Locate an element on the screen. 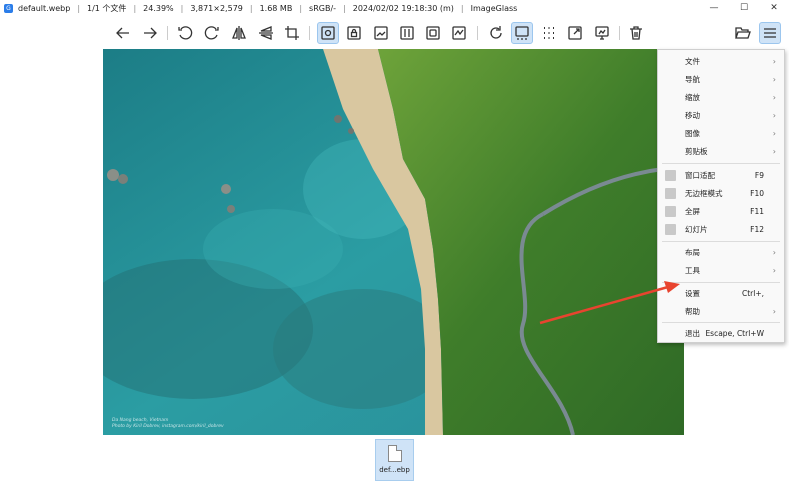  thumbnail-grid-button is located at coordinates (549, 33).